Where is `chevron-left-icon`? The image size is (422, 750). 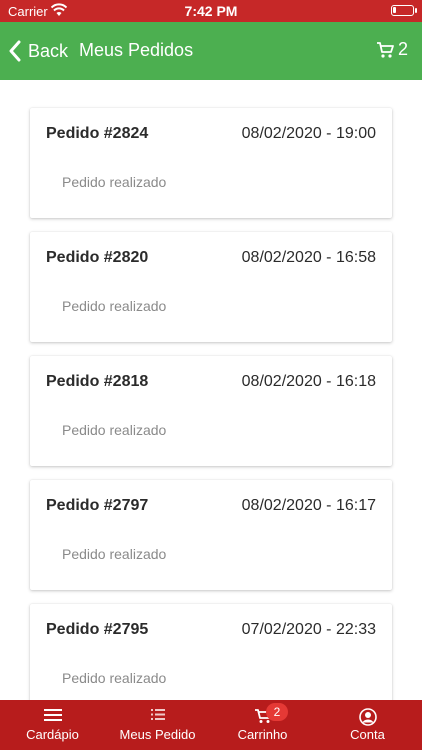 chevron-left-icon is located at coordinates (15, 51).